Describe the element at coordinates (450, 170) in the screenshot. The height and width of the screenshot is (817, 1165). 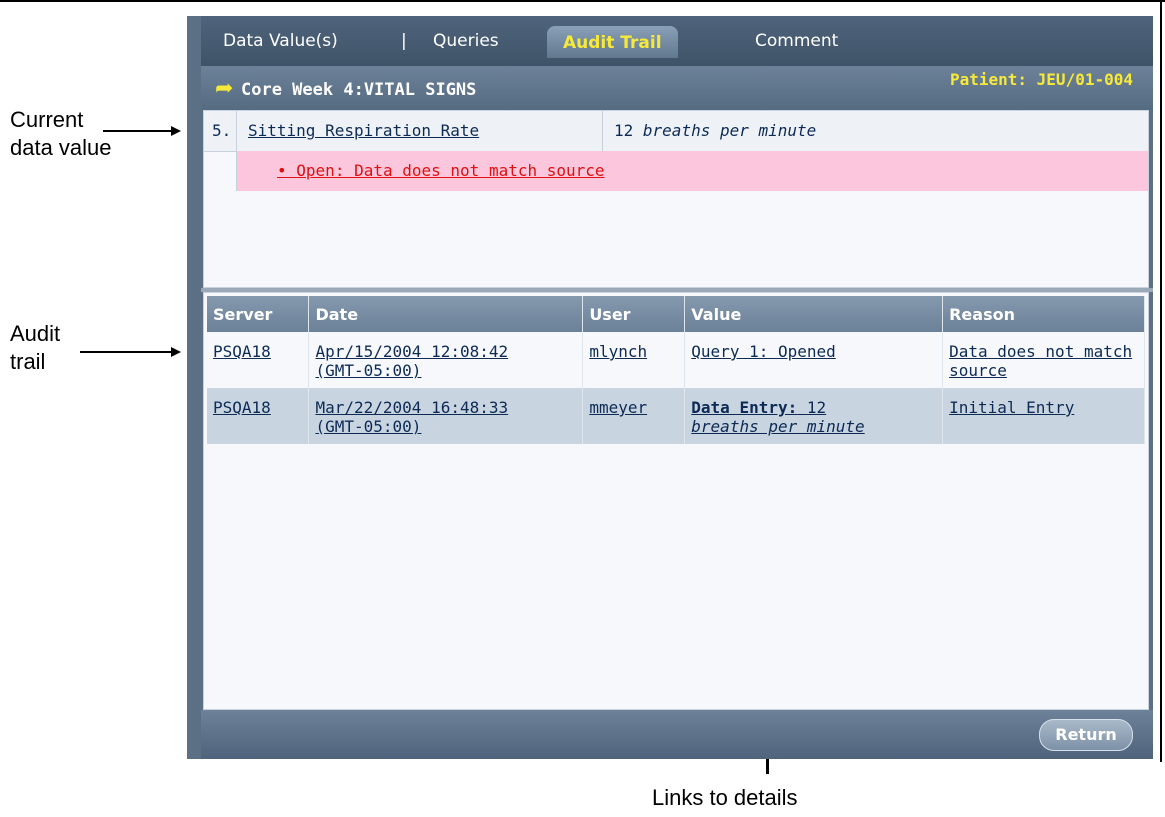
I see `query-text: Open: Data does not match source` at that location.